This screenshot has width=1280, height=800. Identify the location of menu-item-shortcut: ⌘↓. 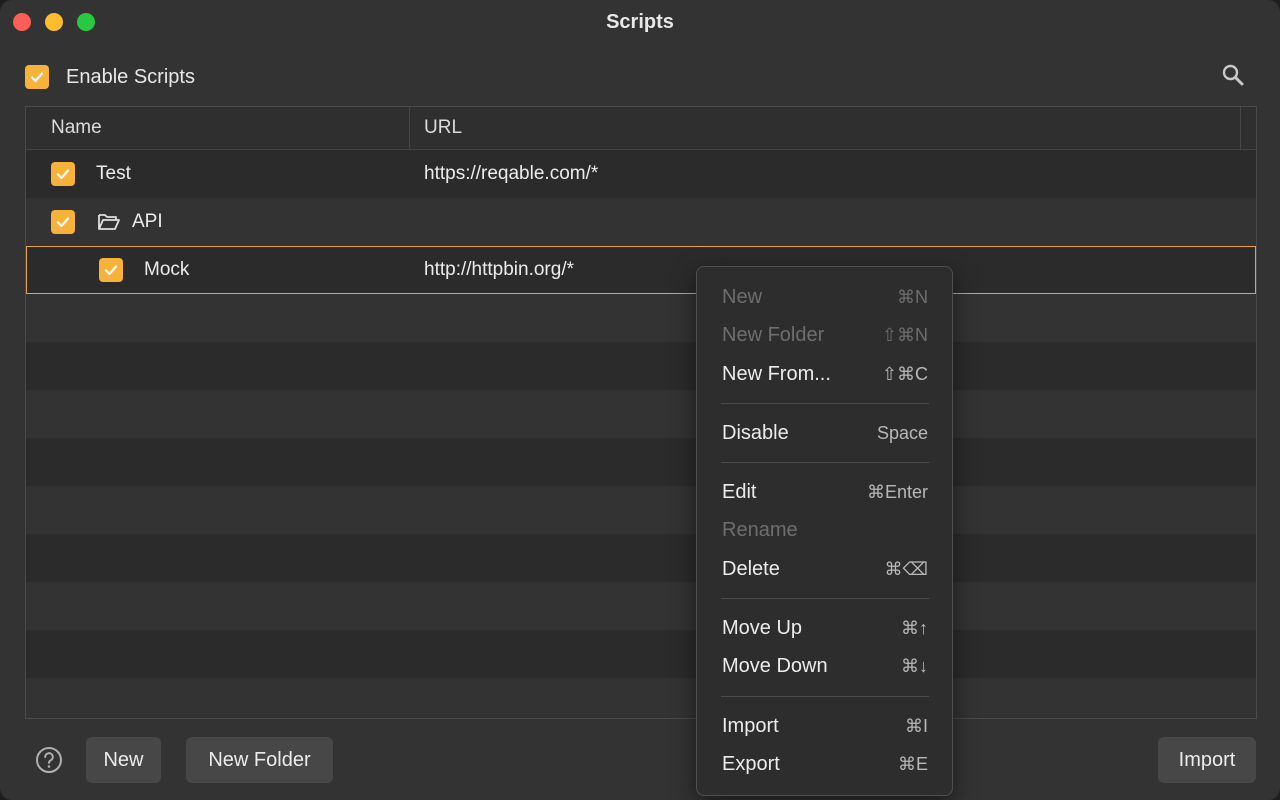
(914, 666).